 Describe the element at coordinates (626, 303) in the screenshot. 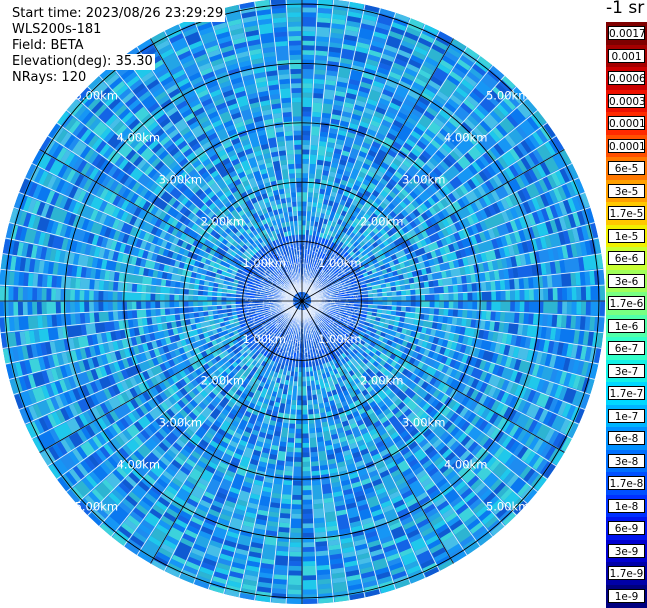

I see `colorbar-tick-label: 1.7e-6` at that location.